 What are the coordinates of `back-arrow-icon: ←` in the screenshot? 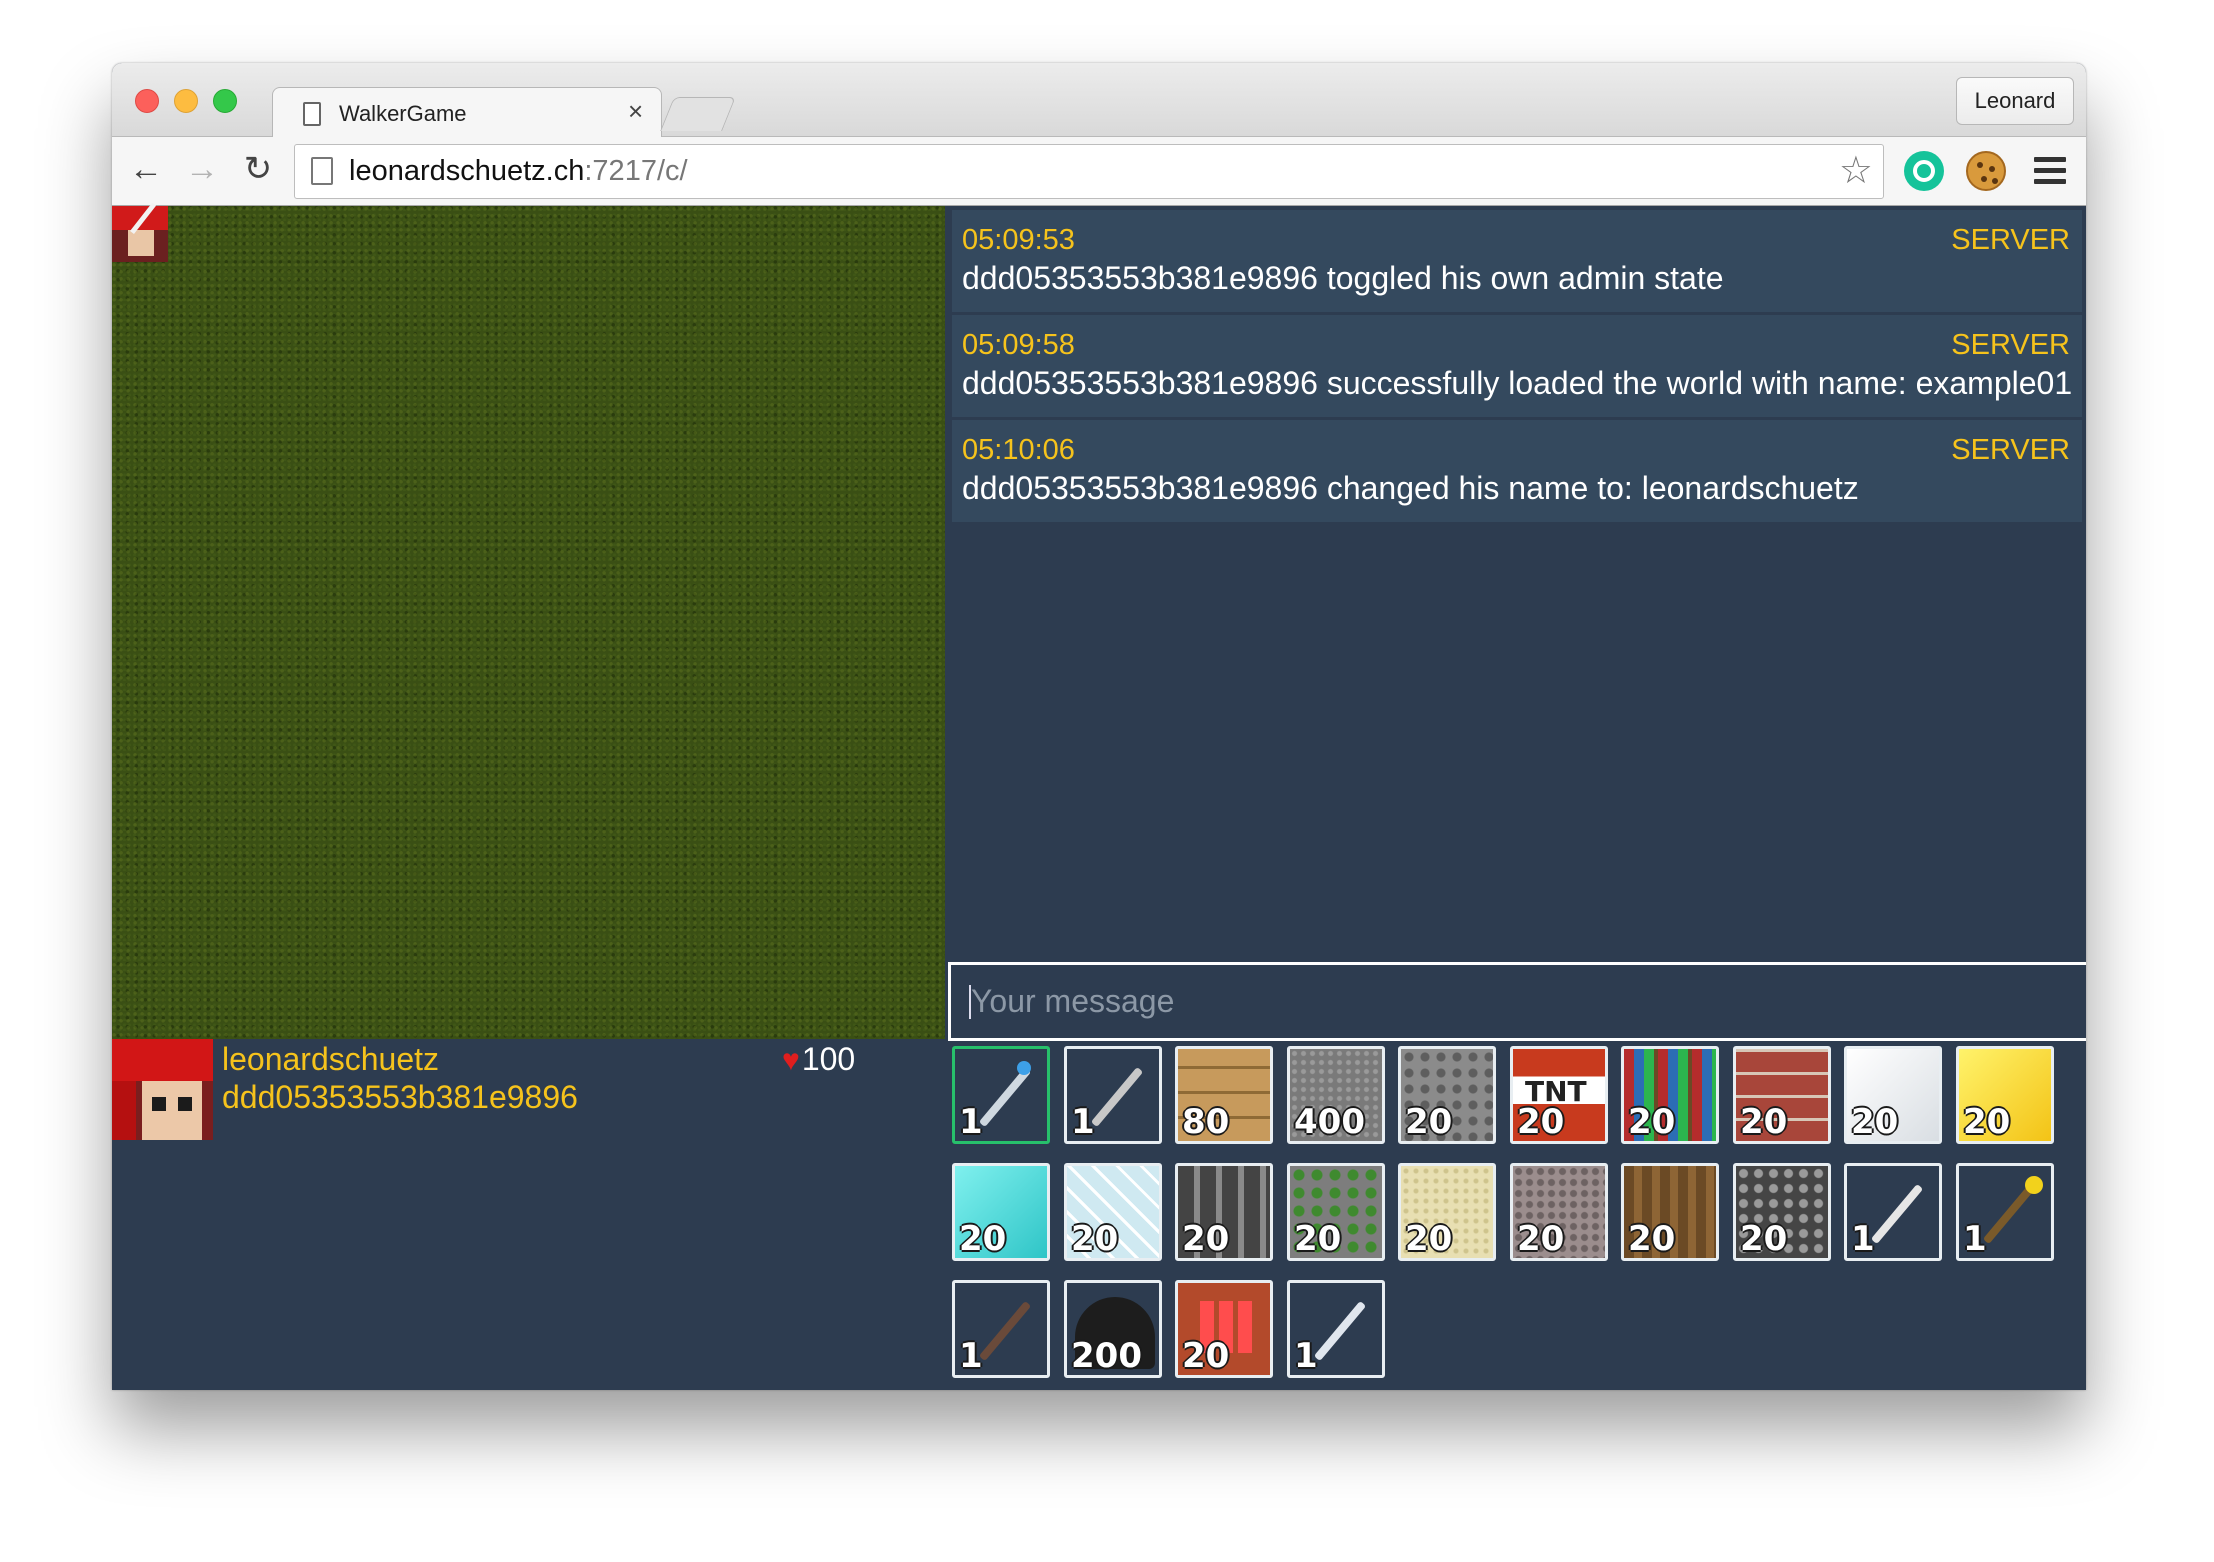 It's located at (146, 169).